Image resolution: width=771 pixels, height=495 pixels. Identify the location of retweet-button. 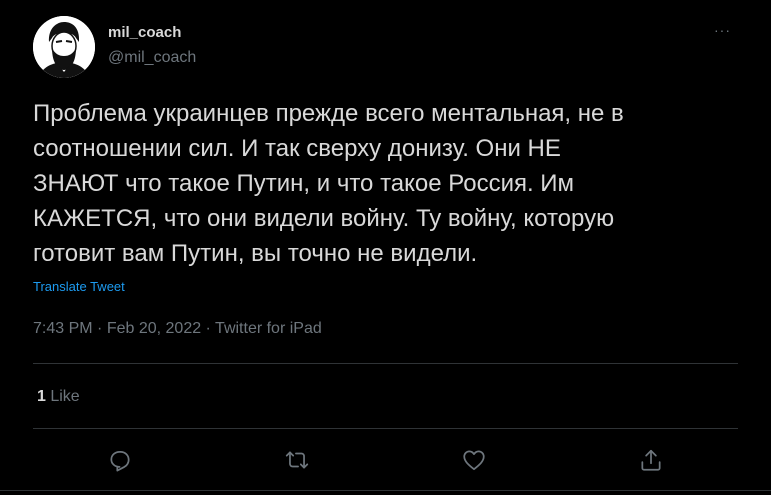
(297, 460).